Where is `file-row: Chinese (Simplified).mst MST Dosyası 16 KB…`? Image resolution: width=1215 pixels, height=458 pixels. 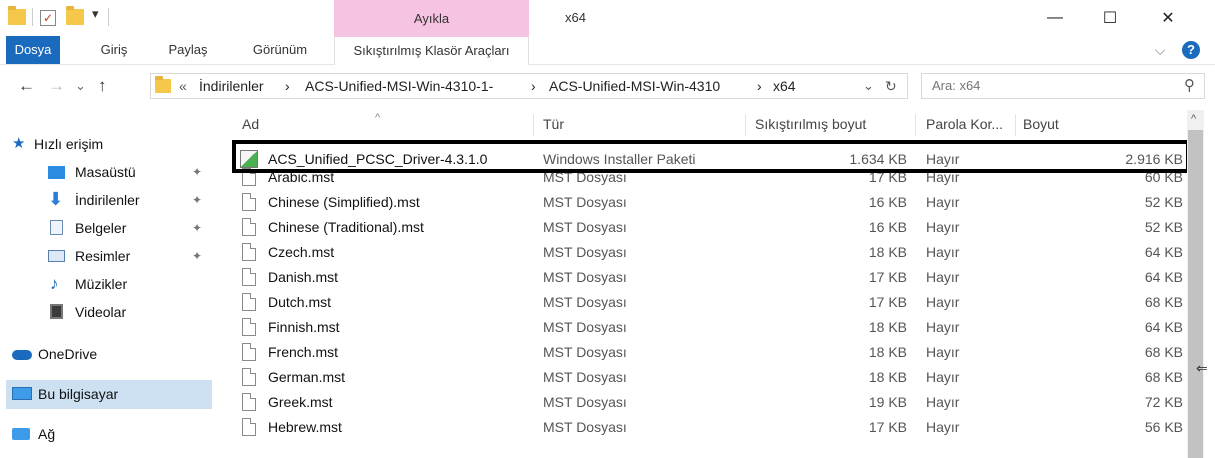 file-row: Chinese (Simplified).mst MST Dosyası 16 KB… is located at coordinates (705, 202).